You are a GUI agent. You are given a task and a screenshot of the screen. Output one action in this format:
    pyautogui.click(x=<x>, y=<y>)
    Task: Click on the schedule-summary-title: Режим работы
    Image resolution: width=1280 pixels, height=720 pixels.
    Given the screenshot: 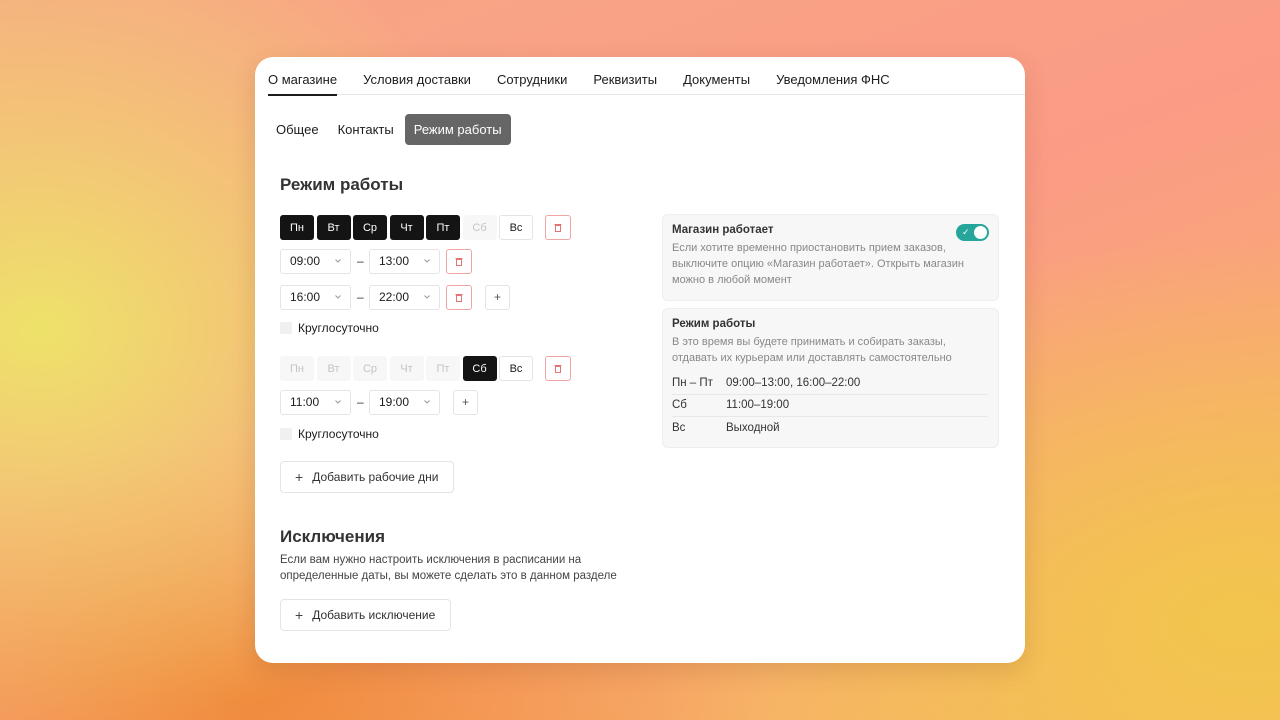 What is the action you would take?
    pyautogui.click(x=714, y=324)
    